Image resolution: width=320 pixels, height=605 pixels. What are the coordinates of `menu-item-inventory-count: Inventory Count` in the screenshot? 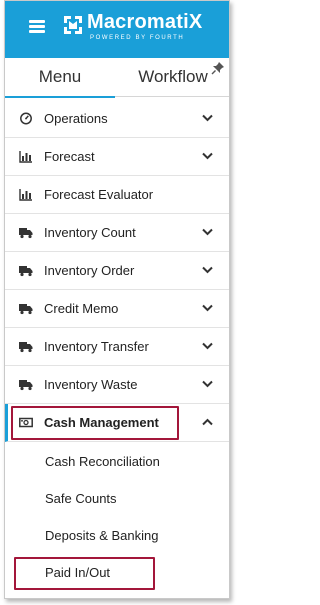 It's located at (117, 233).